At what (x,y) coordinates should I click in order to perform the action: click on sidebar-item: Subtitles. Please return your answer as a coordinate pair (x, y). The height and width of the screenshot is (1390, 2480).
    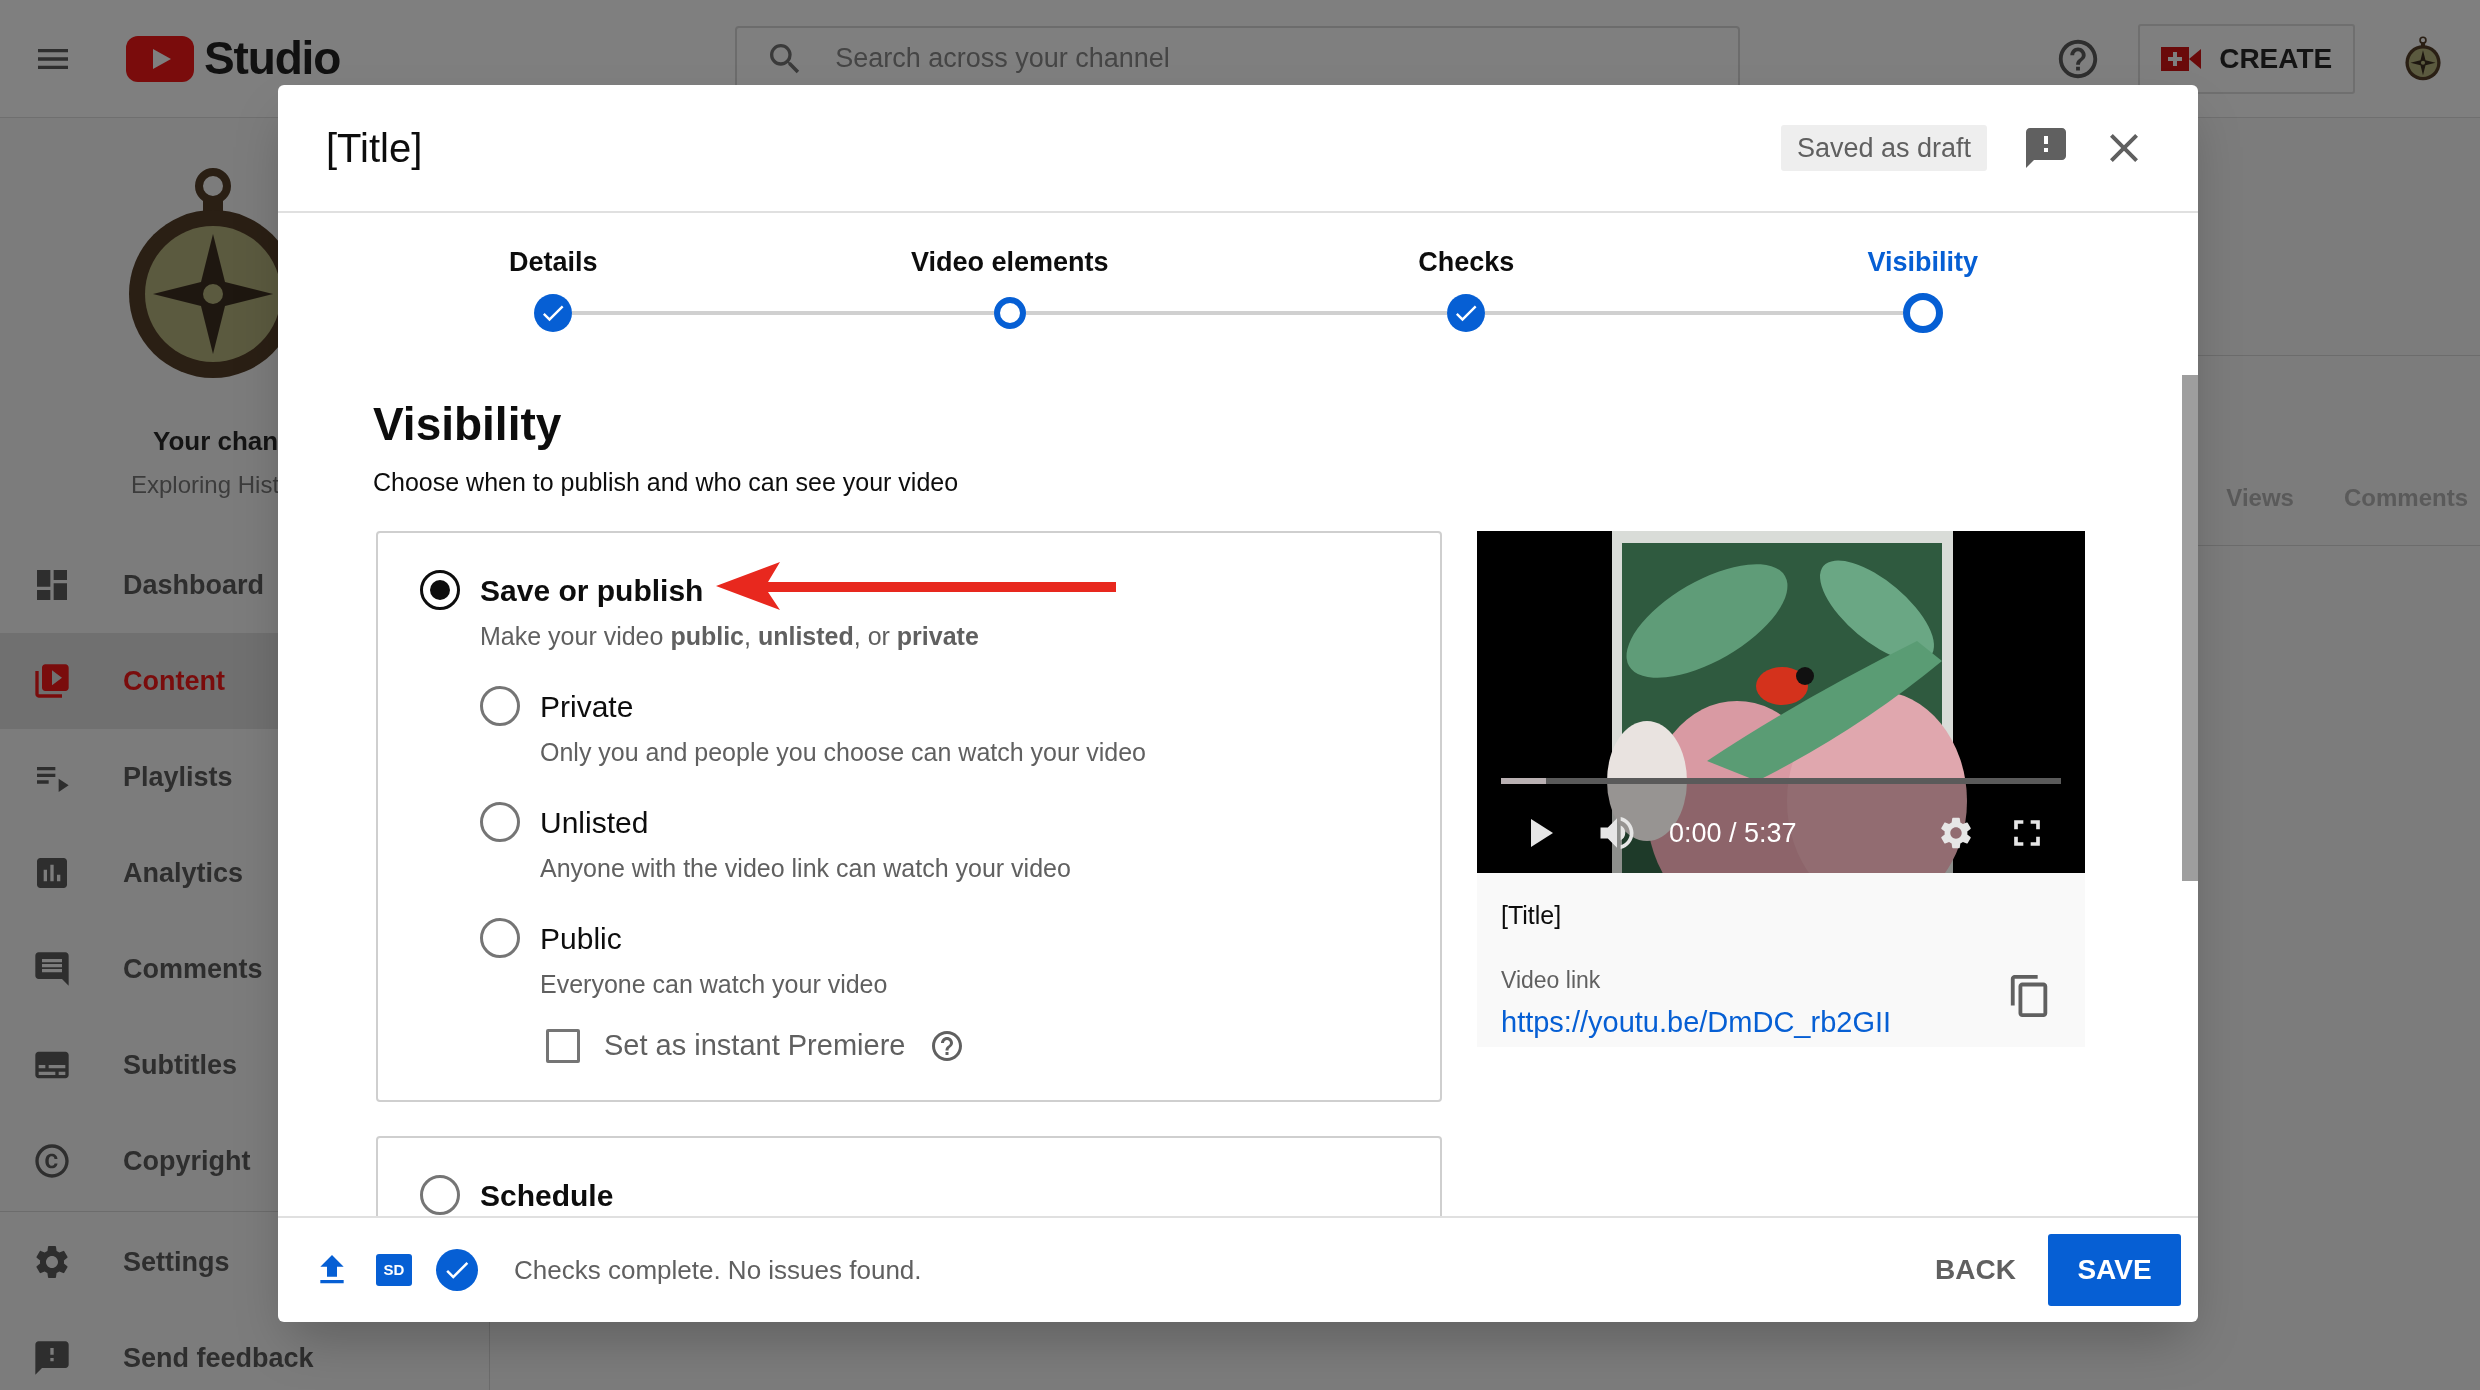
    Looking at the image, I should click on (244, 1065).